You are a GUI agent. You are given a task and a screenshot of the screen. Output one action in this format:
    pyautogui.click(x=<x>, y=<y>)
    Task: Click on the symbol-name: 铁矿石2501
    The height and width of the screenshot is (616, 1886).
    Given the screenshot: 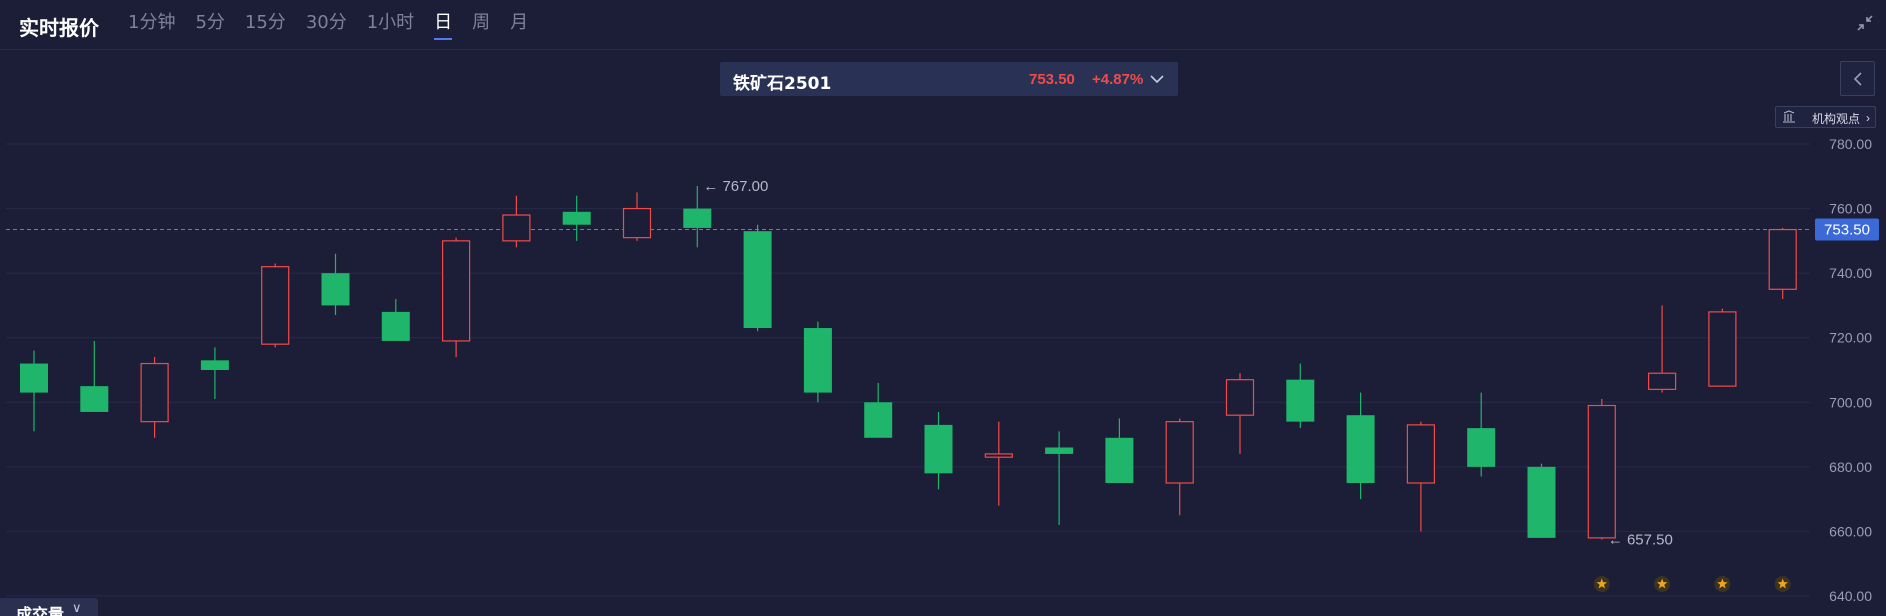 What is the action you would take?
    pyautogui.click(x=782, y=84)
    